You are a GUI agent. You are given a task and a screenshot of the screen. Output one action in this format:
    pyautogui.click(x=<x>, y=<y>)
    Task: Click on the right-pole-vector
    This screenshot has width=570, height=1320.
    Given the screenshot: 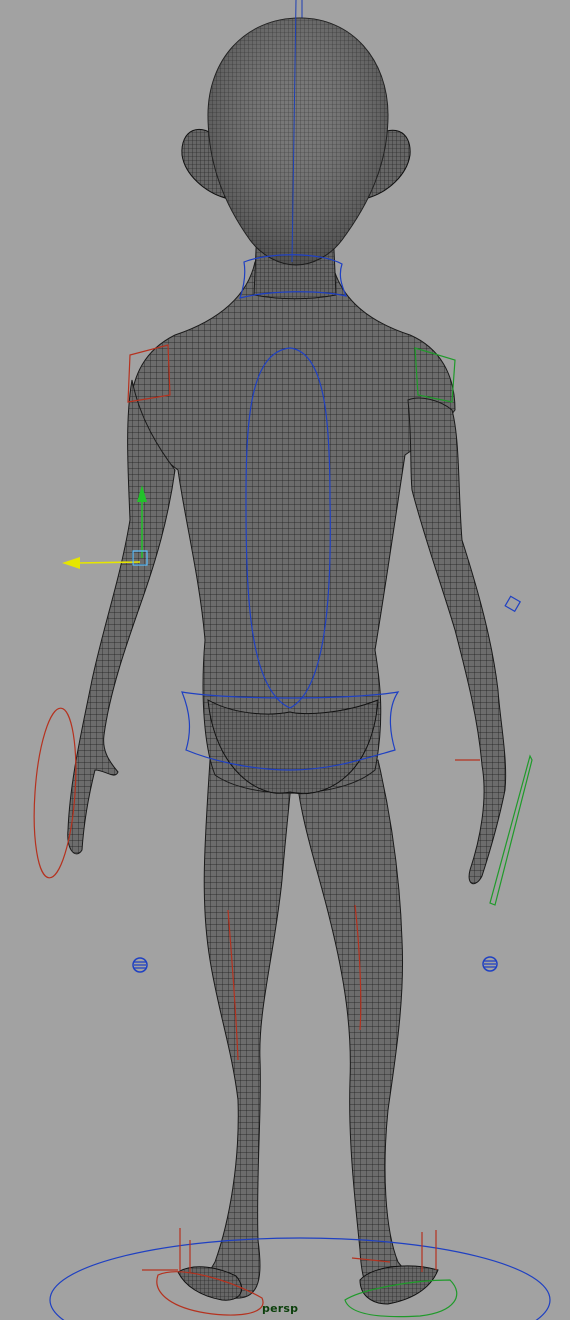 What is the action you would take?
    pyautogui.click(x=490, y=964)
    